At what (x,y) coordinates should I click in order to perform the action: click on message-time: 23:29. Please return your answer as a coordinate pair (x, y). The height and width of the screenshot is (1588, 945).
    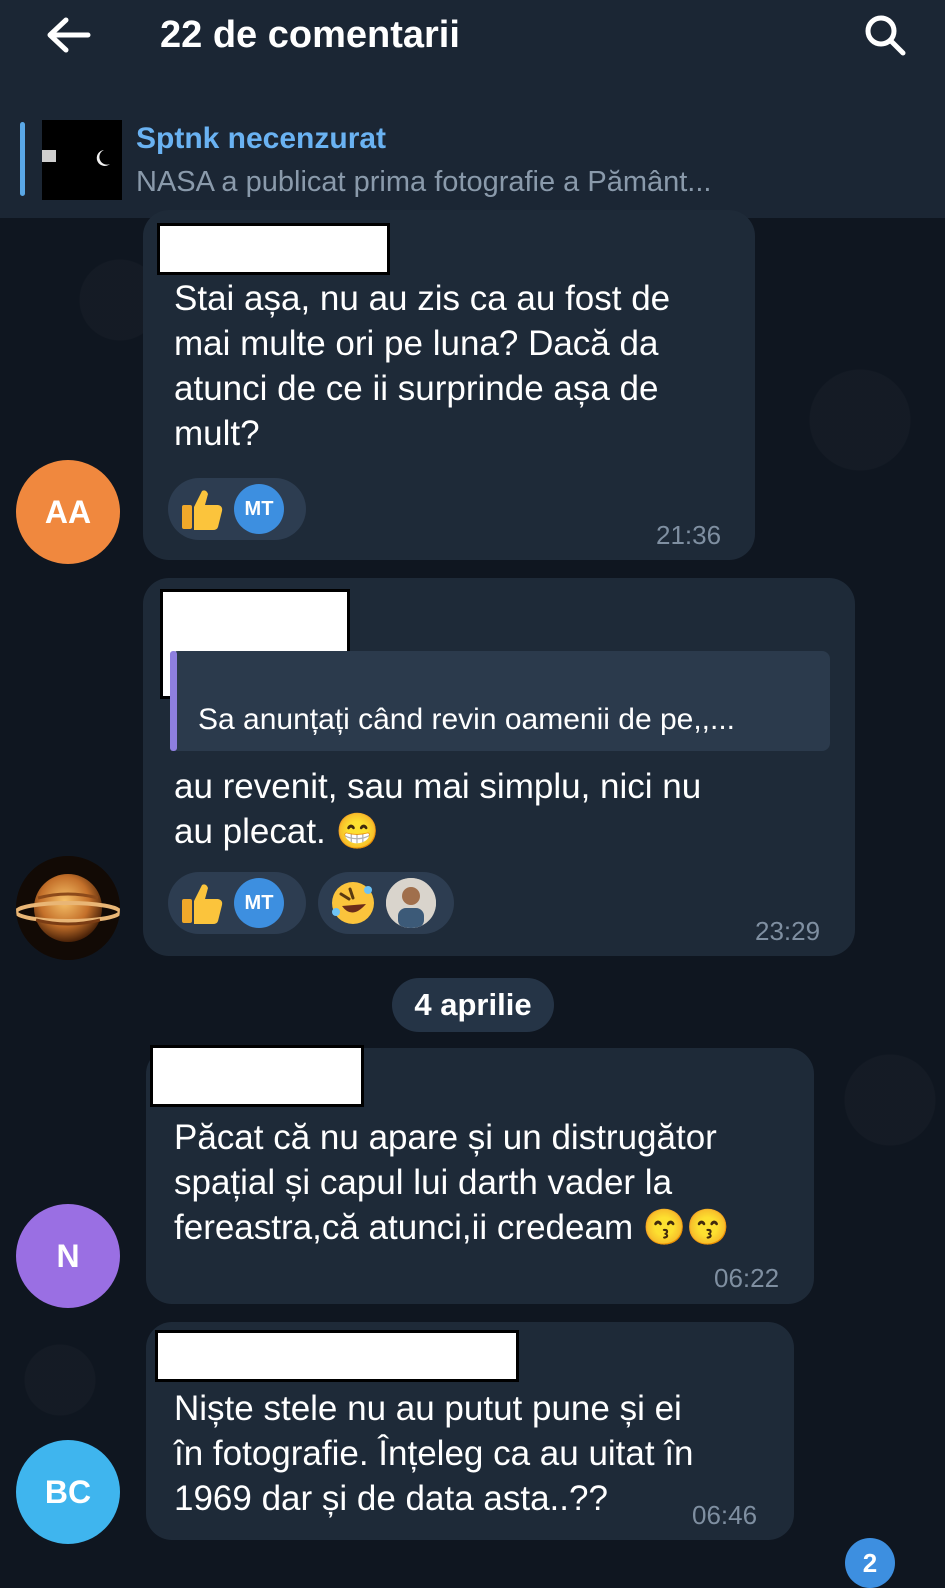
    Looking at the image, I should click on (788, 931).